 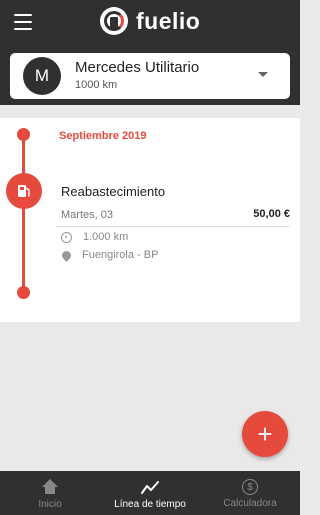 I want to click on odometer-icon, so click(x=66, y=237).